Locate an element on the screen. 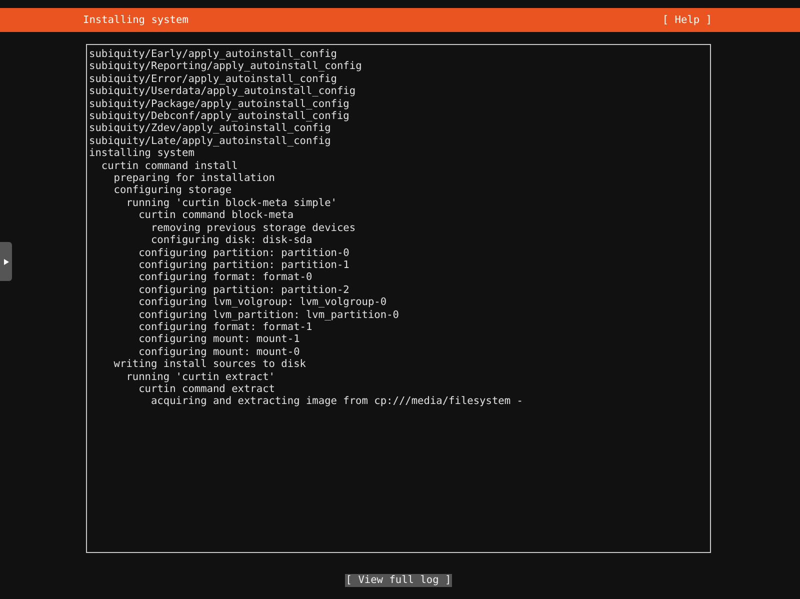 The image size is (800, 599). log-line: configuring format: format-1 is located at coordinates (225, 326).